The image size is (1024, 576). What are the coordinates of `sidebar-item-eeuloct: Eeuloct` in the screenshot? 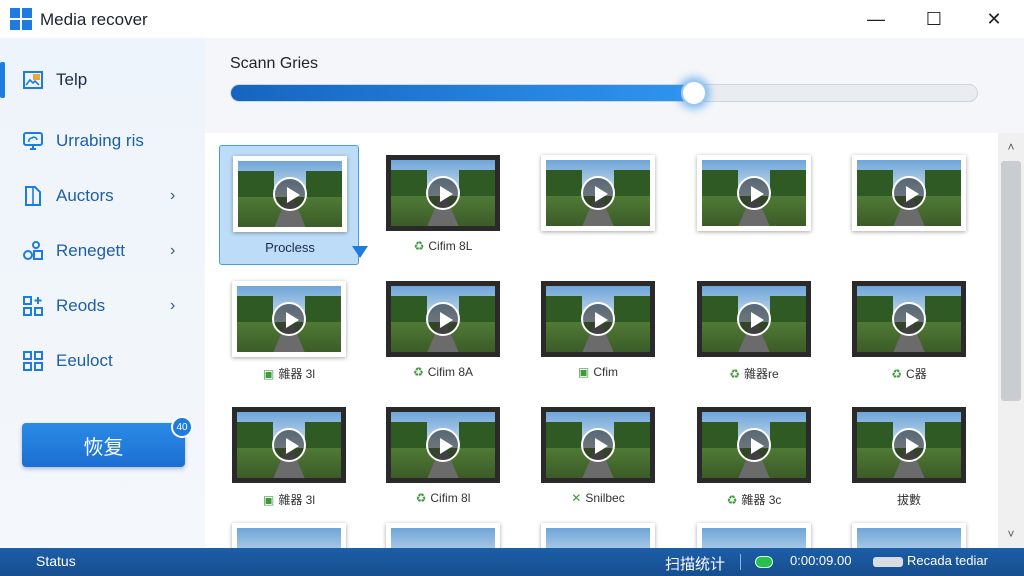 It's located at (102, 361).